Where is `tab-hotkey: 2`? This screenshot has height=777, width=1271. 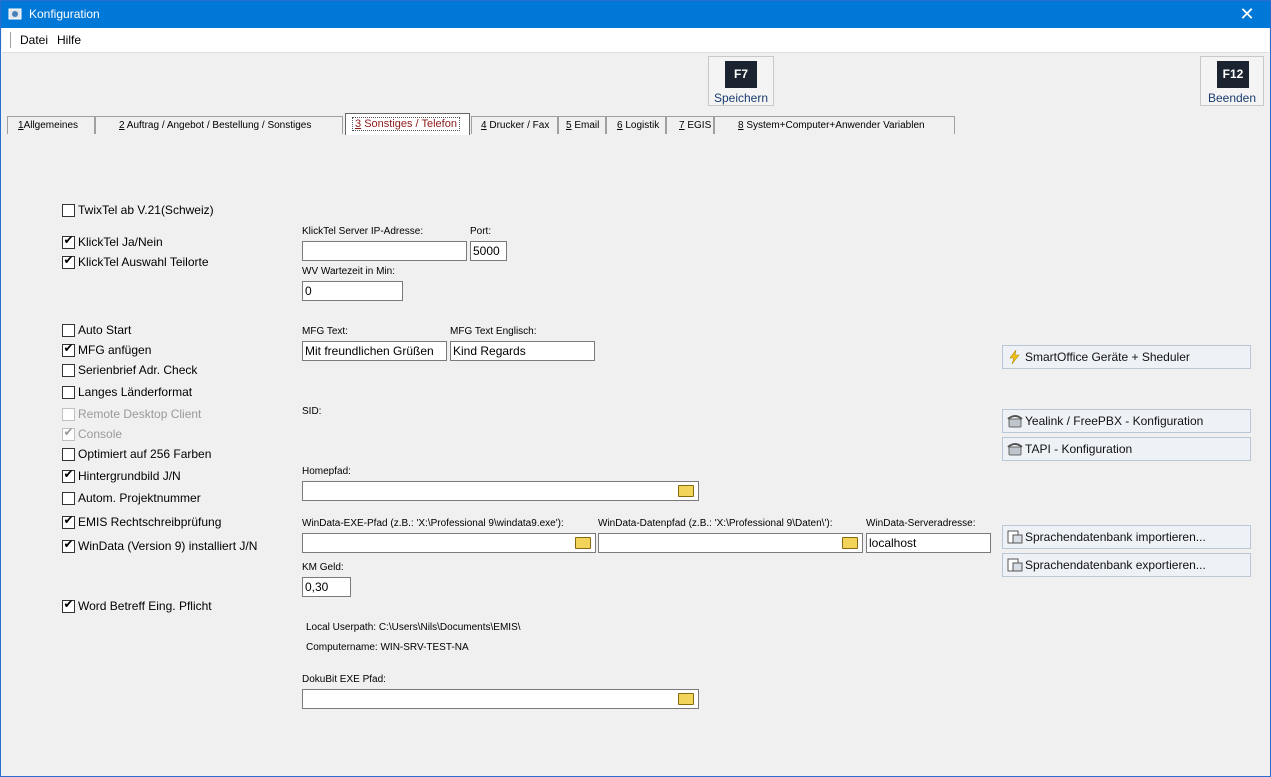
tab-hotkey: 2 is located at coordinates (122, 125).